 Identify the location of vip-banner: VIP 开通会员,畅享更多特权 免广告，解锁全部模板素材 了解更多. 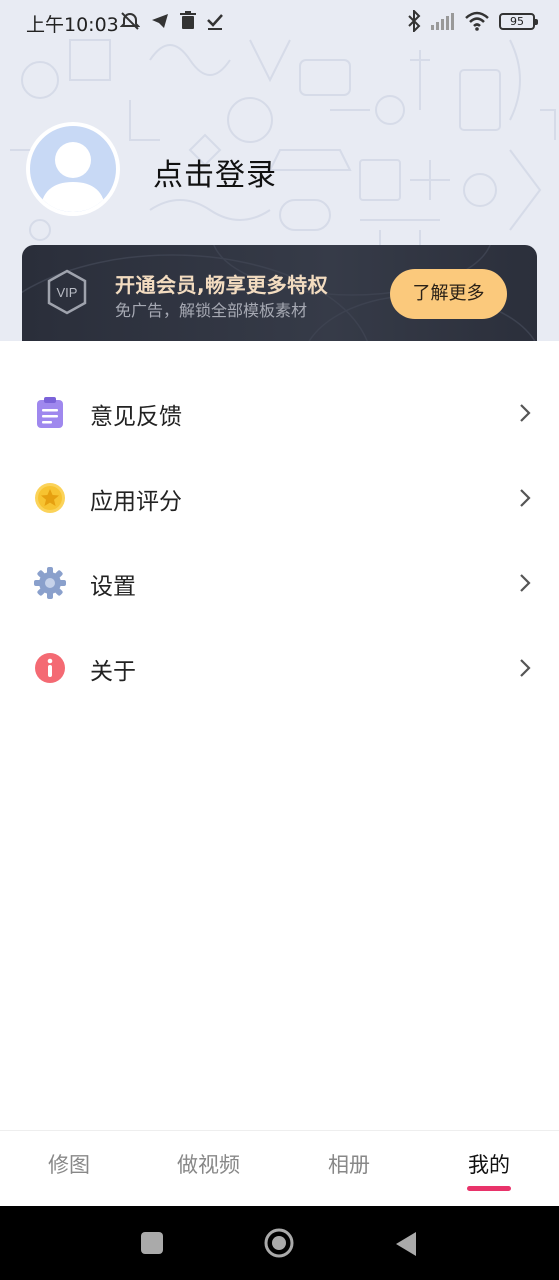
(279, 295).